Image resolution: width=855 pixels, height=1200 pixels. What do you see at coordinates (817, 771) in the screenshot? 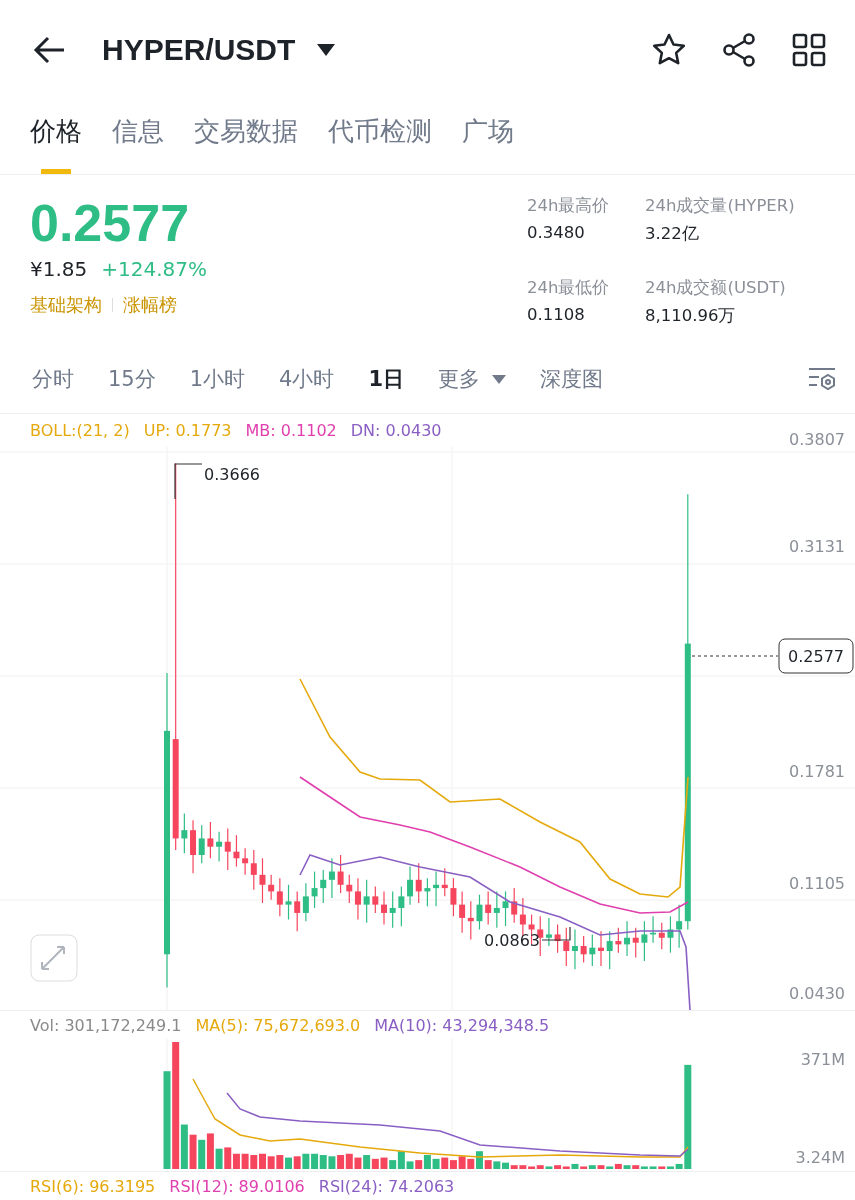
I see `axis-label: 0.1781` at bounding box center [817, 771].